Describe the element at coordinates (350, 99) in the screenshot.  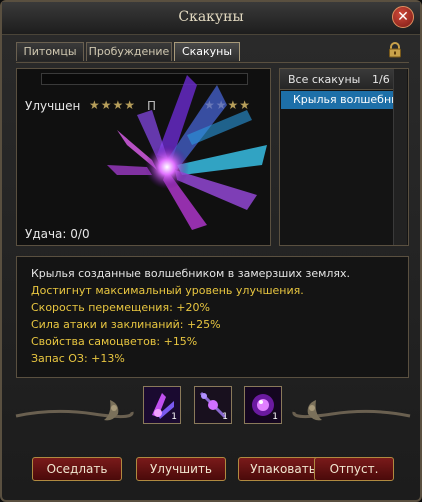
I see `mount-list-item-label: Крылья волшебника` at that location.